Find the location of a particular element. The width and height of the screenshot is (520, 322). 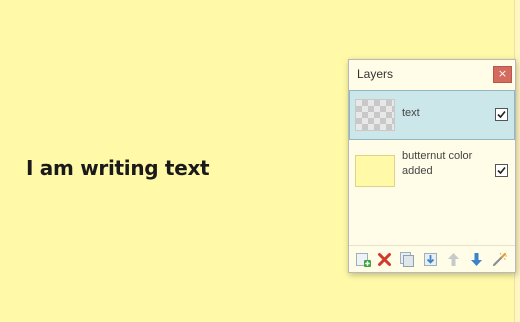

layer-name: text is located at coordinates (411, 113).